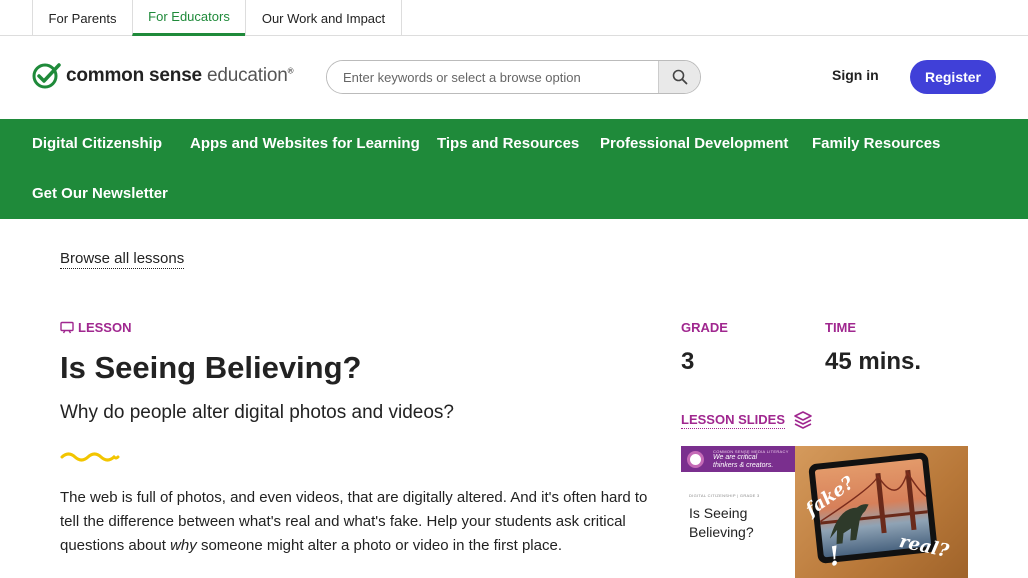 The width and height of the screenshot is (1028, 578). I want to click on tab-for-parents: For Parents, so click(82, 18).